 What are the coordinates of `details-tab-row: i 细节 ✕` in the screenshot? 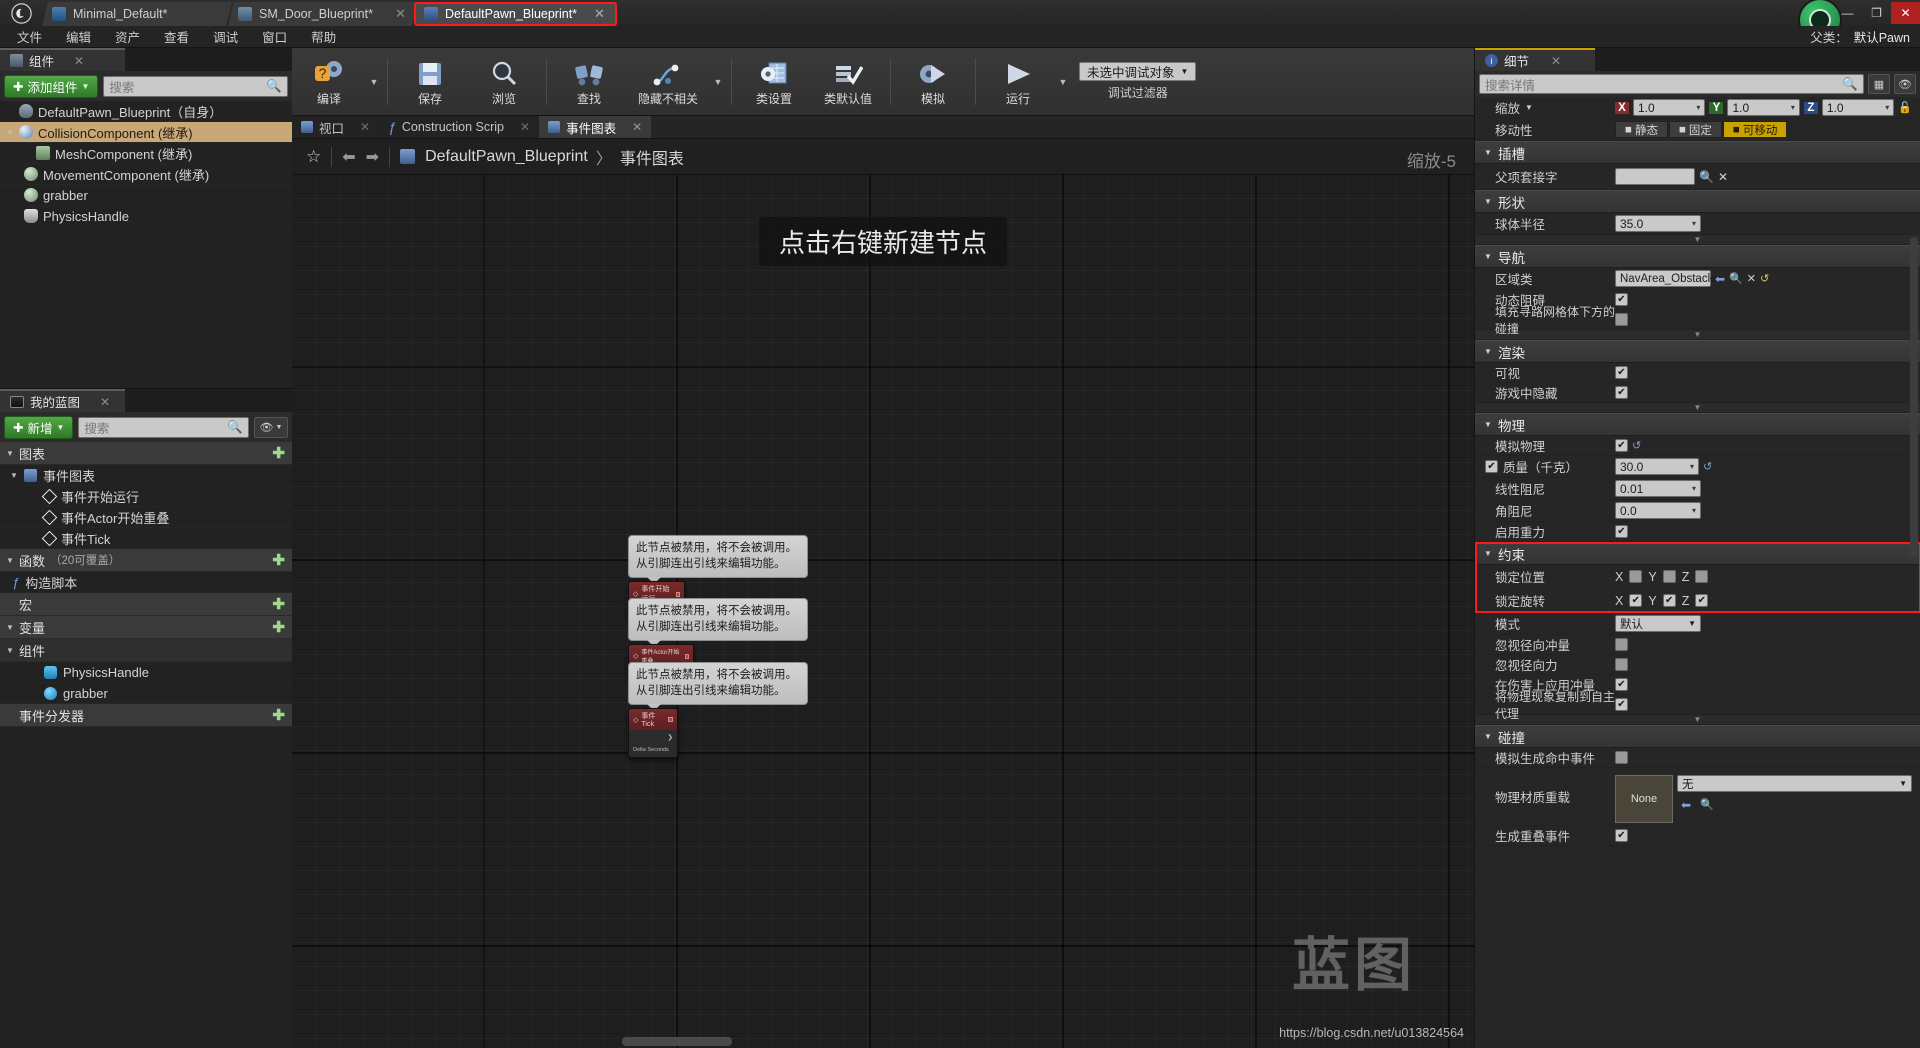 It's located at (1697, 59).